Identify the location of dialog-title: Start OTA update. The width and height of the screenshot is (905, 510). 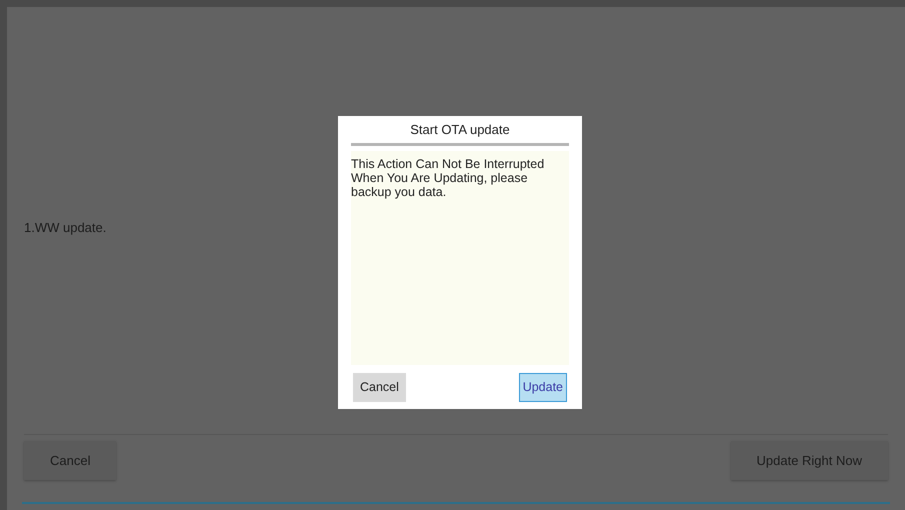
(460, 130).